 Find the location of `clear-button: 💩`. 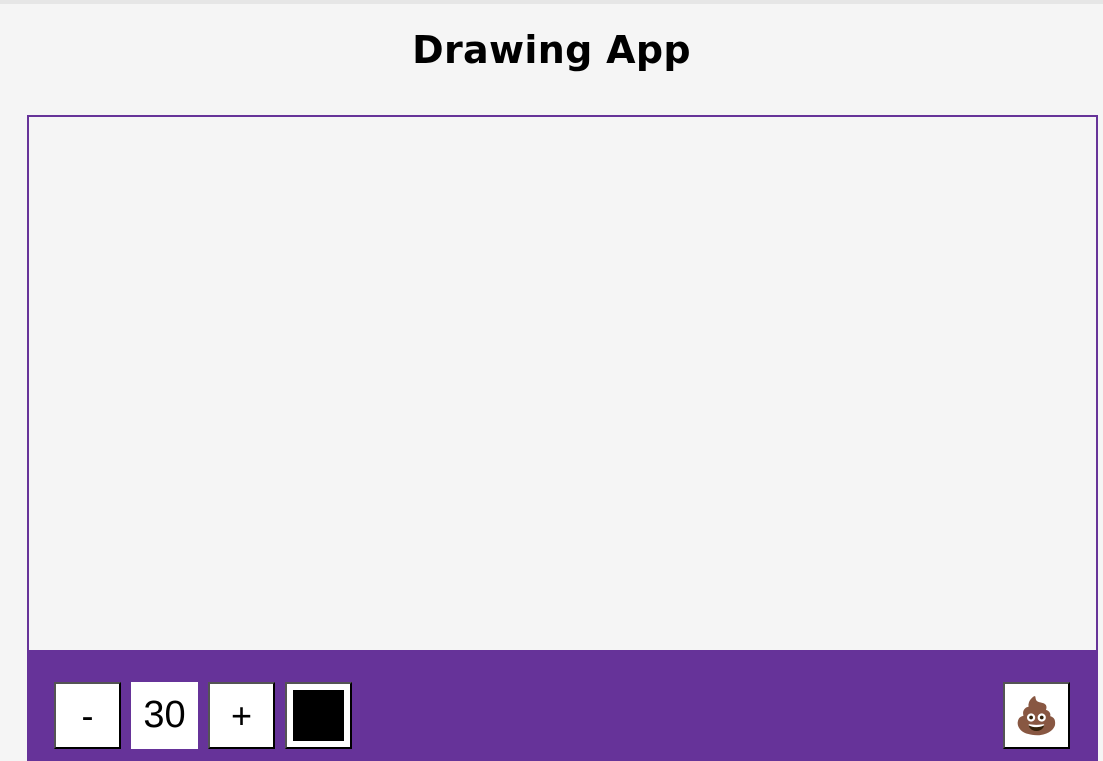

clear-button: 💩 is located at coordinates (1036, 715).